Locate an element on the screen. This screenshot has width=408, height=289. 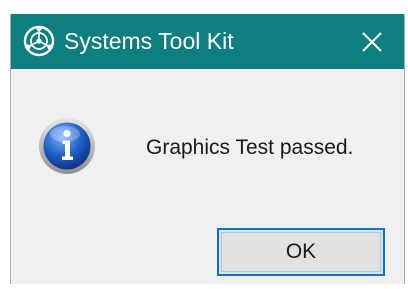
close-icon is located at coordinates (372, 41).